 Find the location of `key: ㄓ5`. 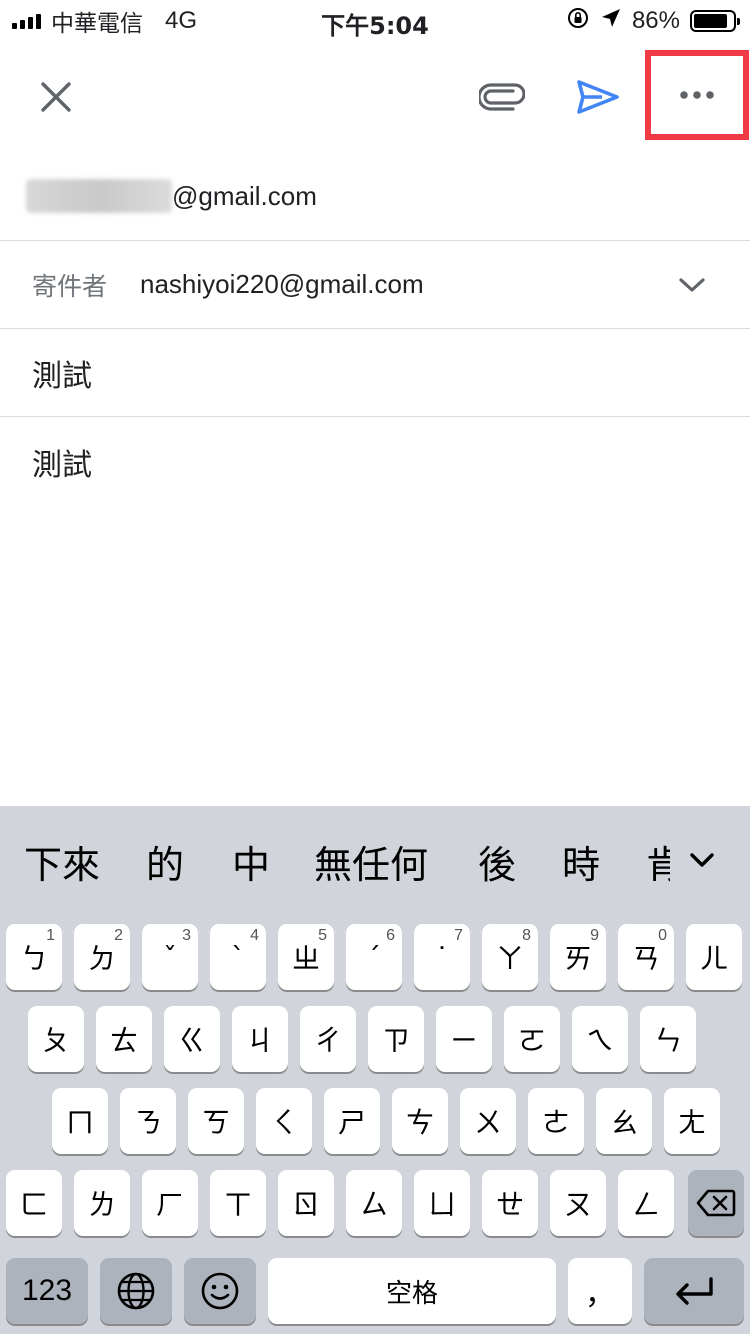

key: ㄓ5 is located at coordinates (306, 957).